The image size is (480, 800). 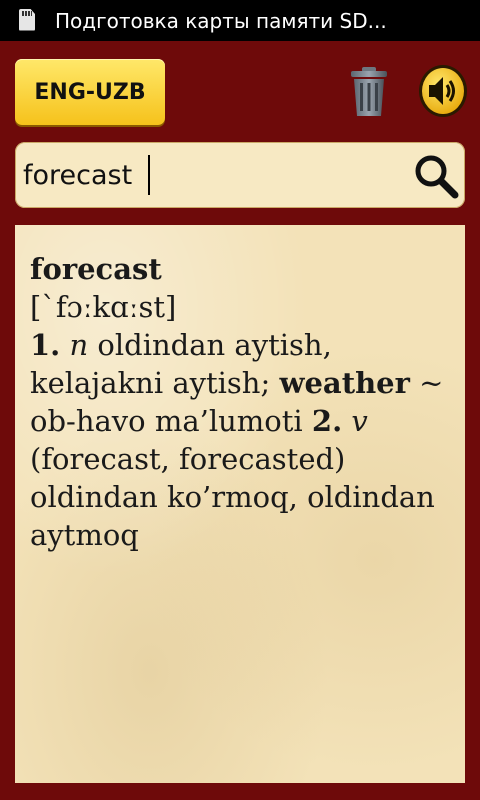 What do you see at coordinates (344, 383) in the screenshot?
I see `phrase-headword: weather` at bounding box center [344, 383].